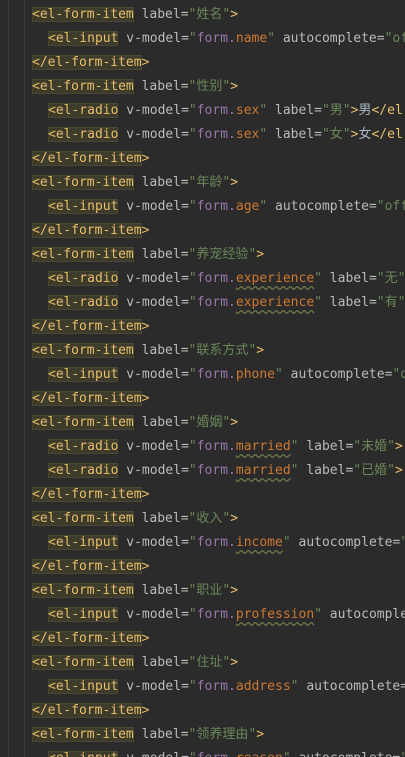 The image size is (405, 757). I want to click on field-name: age, so click(247, 206).